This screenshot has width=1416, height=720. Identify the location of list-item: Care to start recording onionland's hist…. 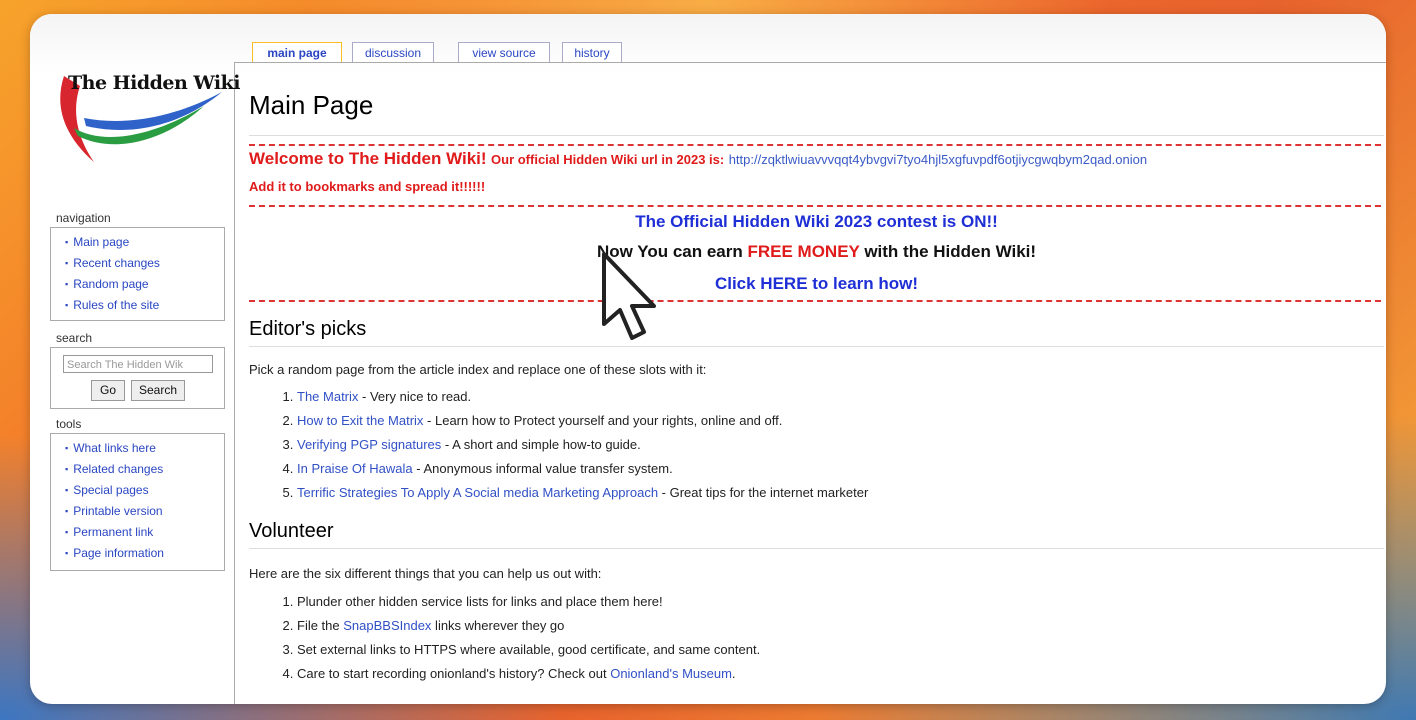
(528, 674).